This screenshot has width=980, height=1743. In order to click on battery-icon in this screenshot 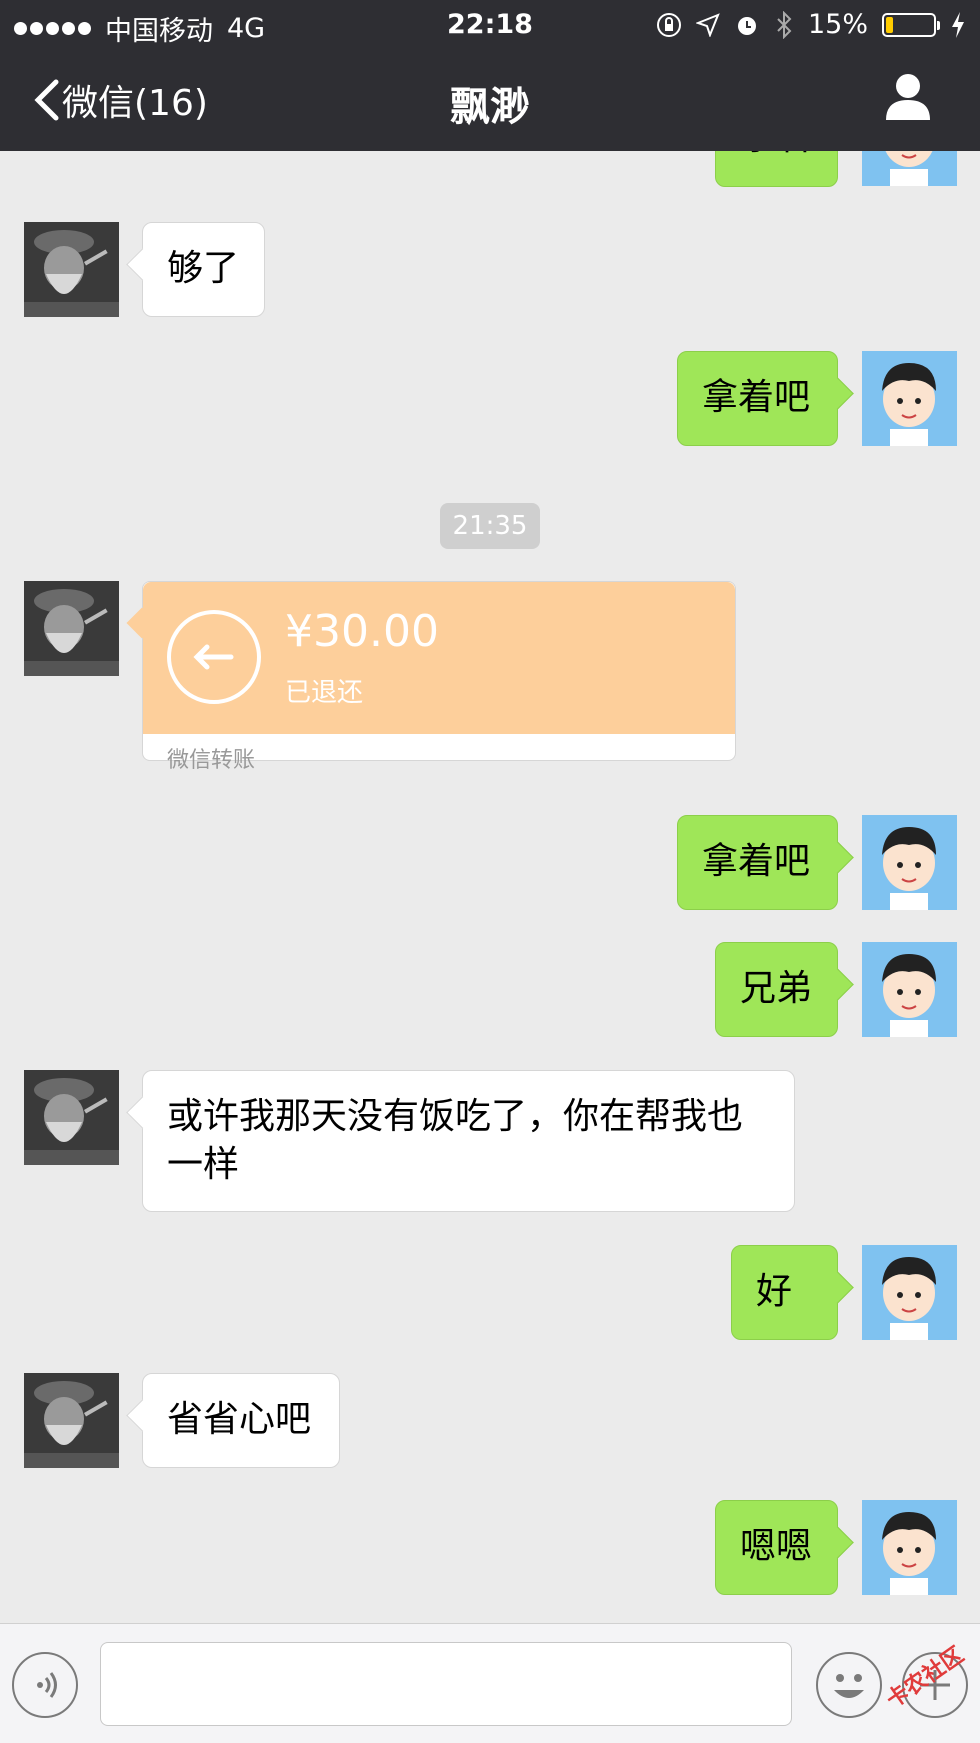, I will do `click(911, 24)`.